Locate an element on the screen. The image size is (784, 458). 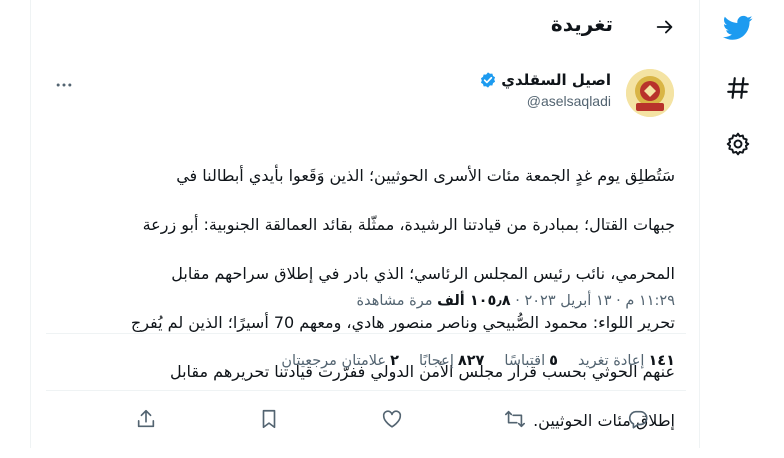
tweet-date: ١٣ أبريل ٢٠٢٣ is located at coordinates (567, 301).